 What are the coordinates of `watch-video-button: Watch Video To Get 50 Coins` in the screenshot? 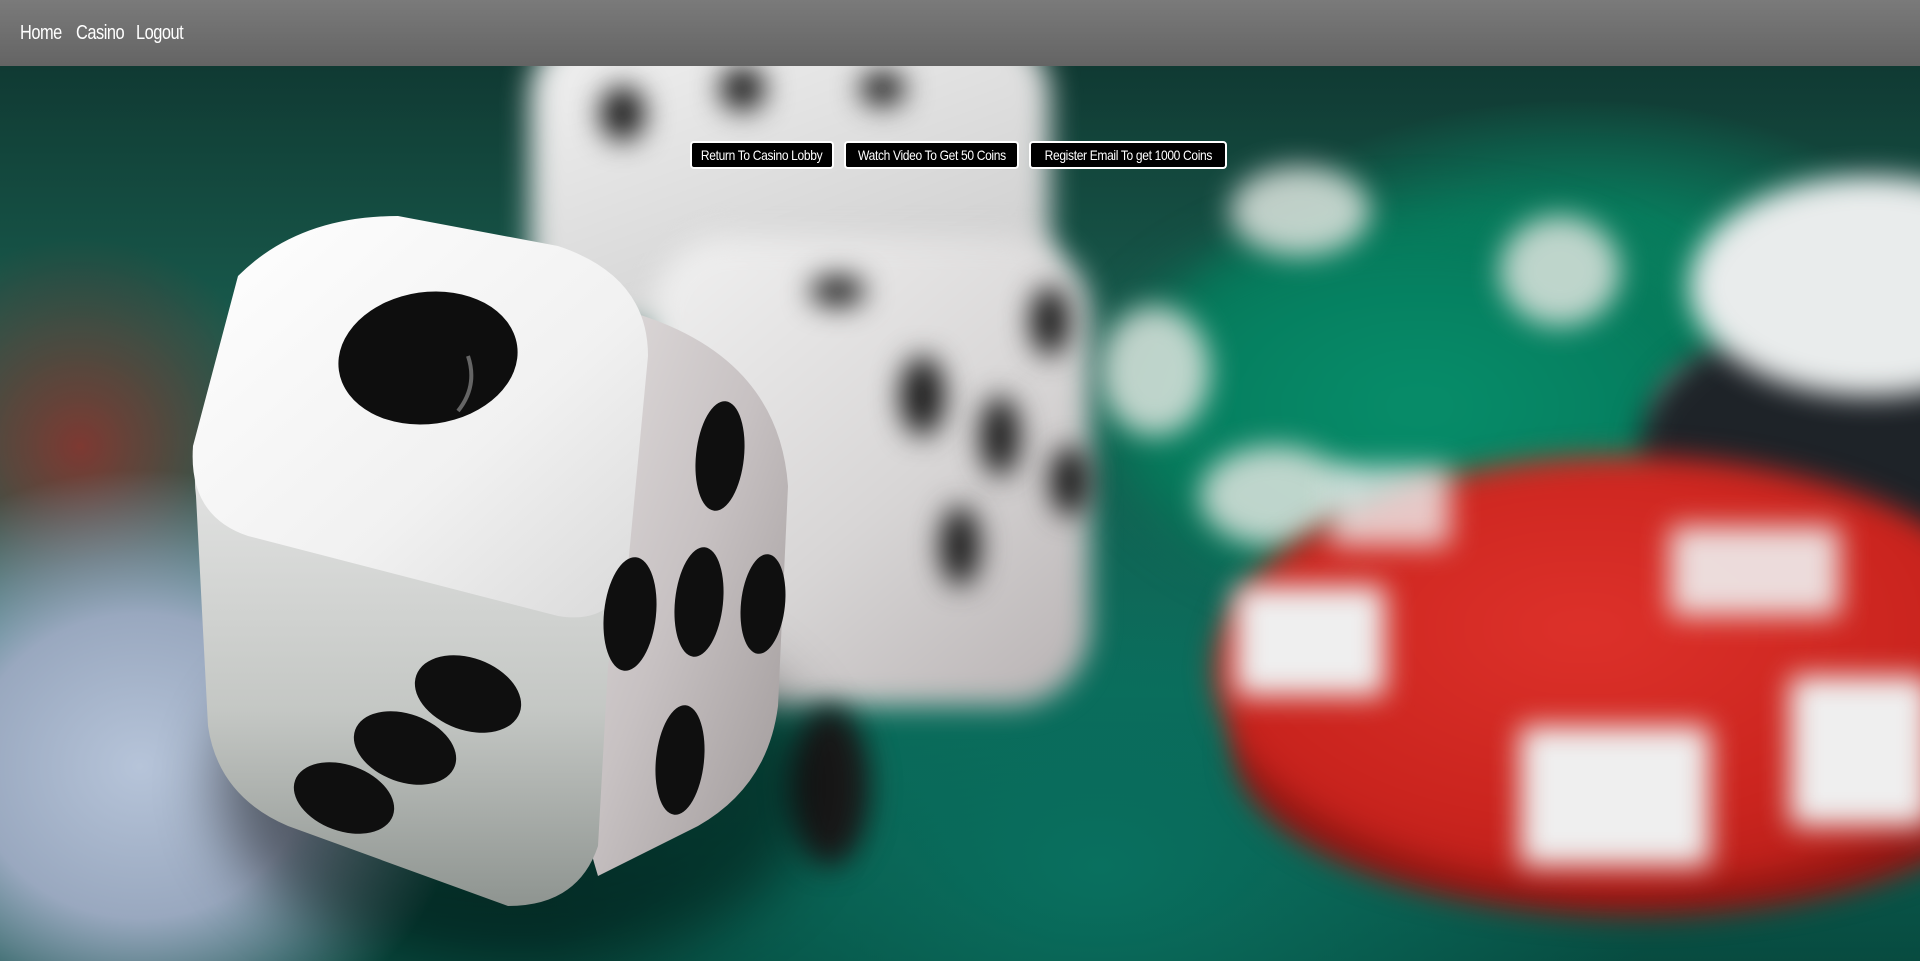 It's located at (931, 155).